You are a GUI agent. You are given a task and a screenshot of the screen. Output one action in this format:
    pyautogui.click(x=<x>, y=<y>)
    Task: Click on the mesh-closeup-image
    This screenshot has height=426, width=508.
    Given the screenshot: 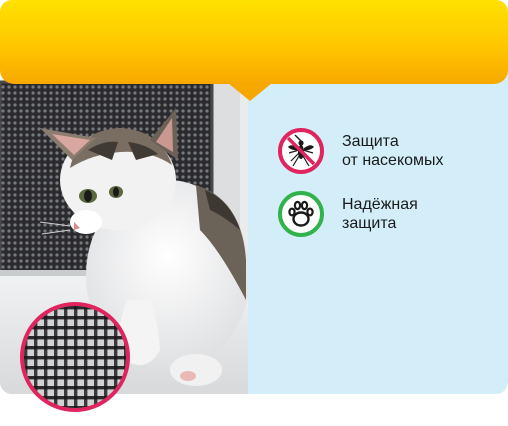 What is the action you would take?
    pyautogui.click(x=75, y=357)
    